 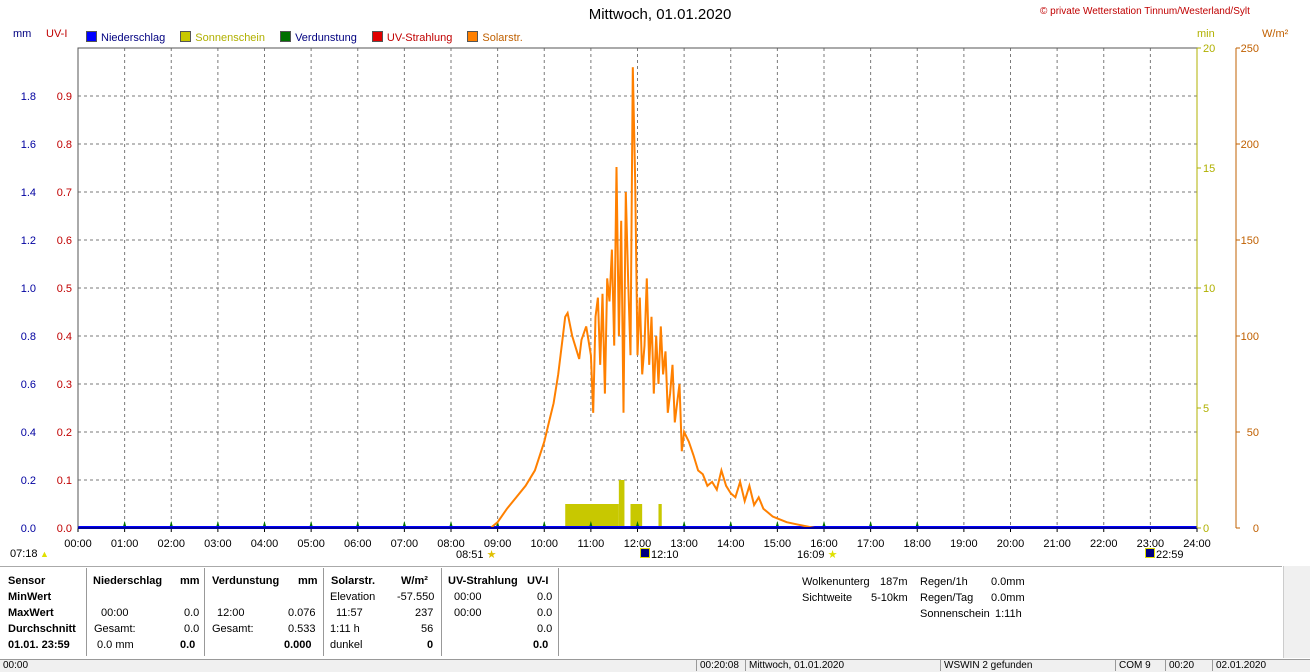 I want to click on right-axis-ticks: 05101520050100150200250, so click(x=1228, y=289).